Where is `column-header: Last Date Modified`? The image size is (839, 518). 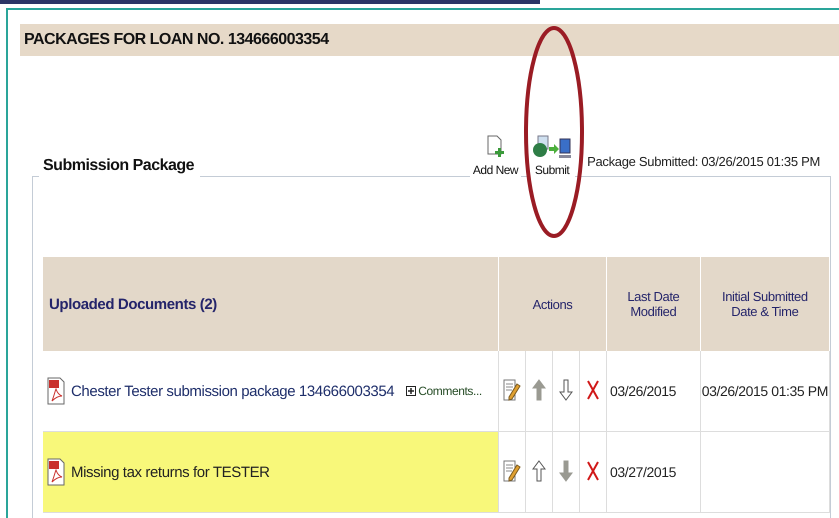 column-header: Last Date Modified is located at coordinates (653, 304).